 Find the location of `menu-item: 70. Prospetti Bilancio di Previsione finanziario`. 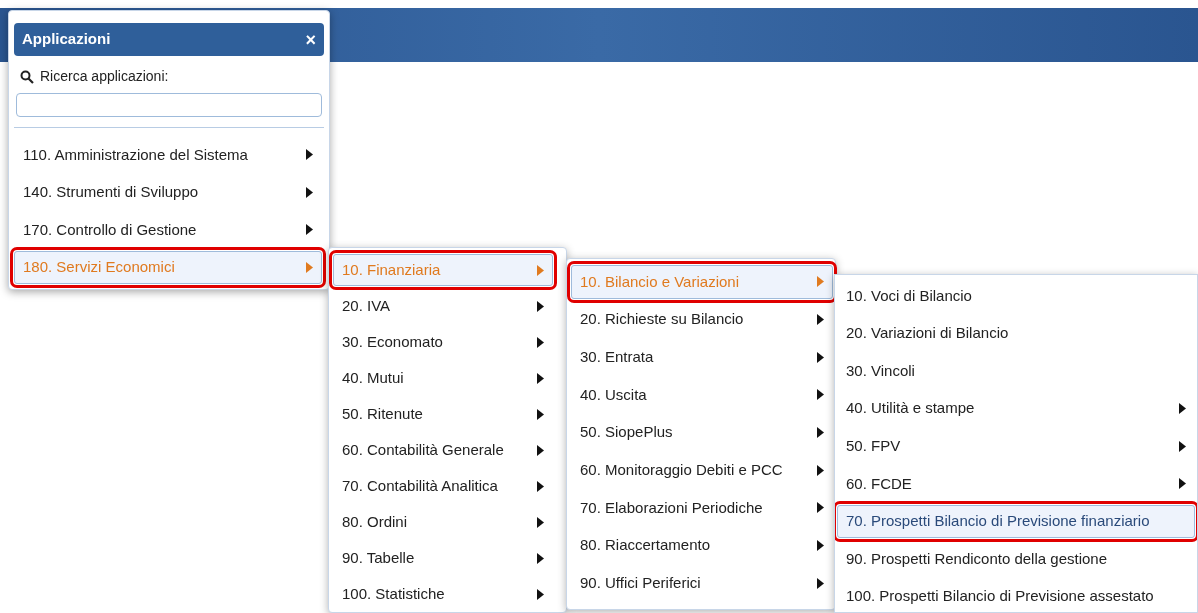

menu-item: 70. Prospetti Bilancio di Previsione finanziario is located at coordinates (1016, 521).